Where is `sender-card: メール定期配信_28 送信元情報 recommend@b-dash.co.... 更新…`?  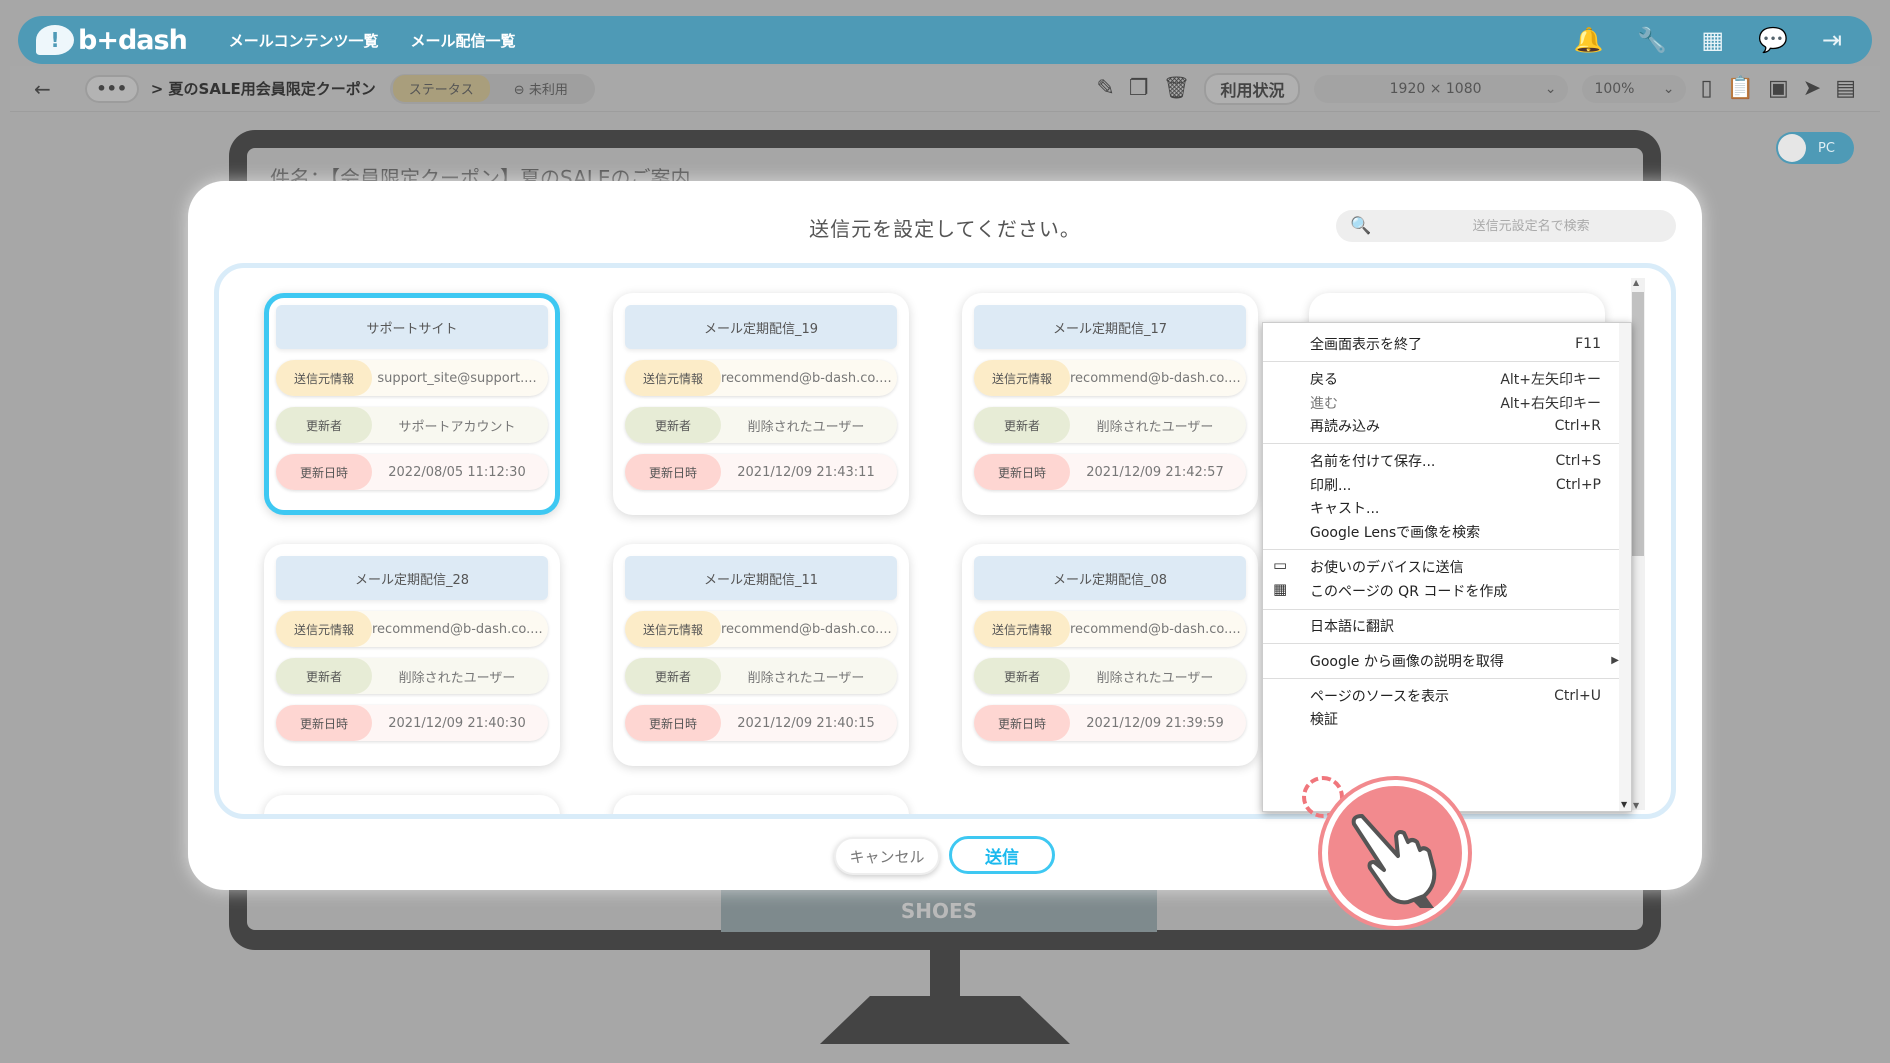
sender-card: メール定期配信_28 送信元情報 recommend@b-dash.co.... 更新… is located at coordinates (412, 655).